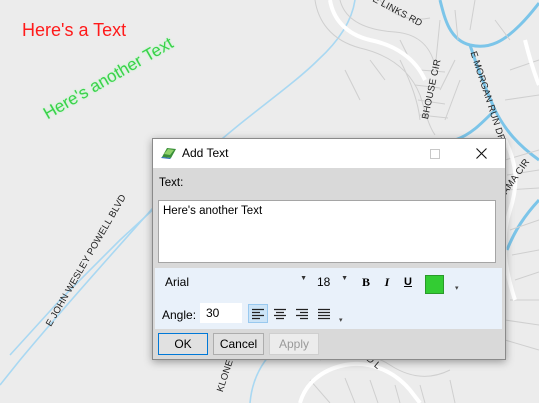 Image resolution: width=539 pixels, height=403 pixels. I want to click on align-center-icon, so click(280, 313).